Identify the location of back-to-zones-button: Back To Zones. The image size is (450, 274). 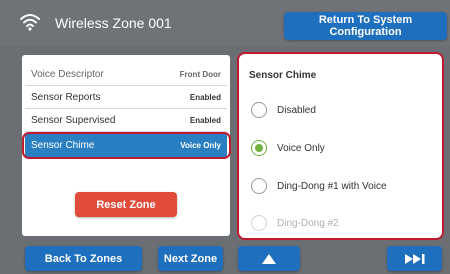
(83, 258).